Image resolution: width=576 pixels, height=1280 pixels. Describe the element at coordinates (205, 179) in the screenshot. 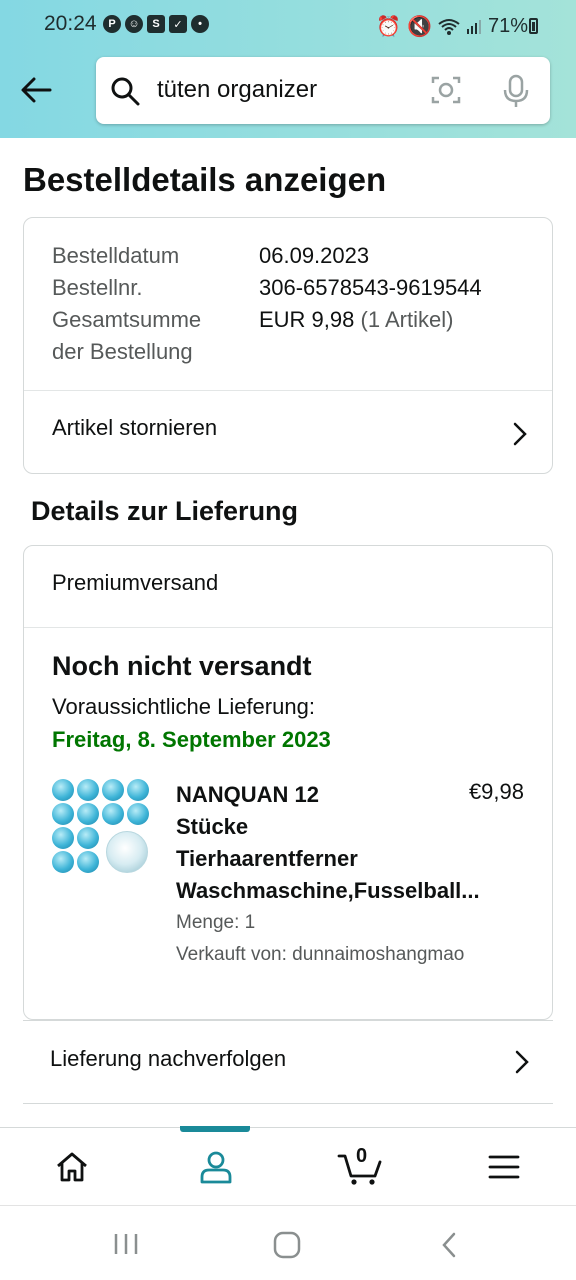

I see `page-title: Bestelldetails anzeigen` at that location.